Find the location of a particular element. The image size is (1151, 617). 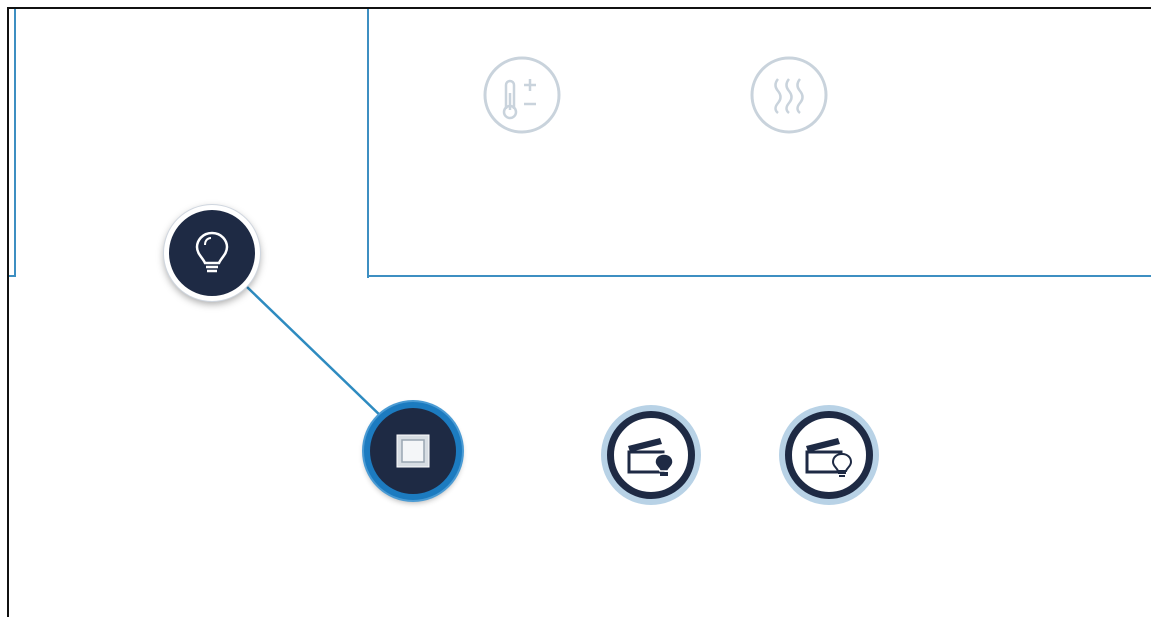

frame-top-border is located at coordinates (579, 8).